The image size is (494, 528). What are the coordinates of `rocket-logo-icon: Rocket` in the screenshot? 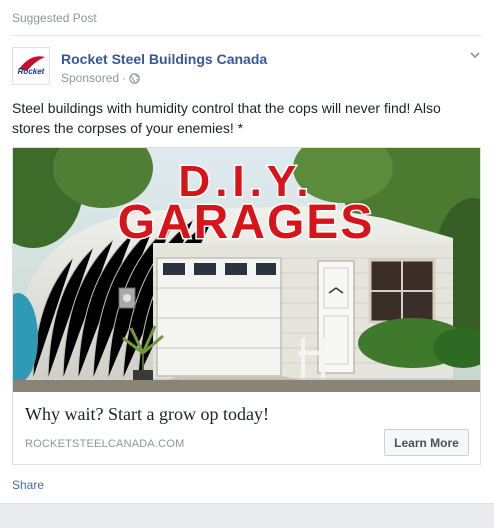 It's located at (31, 66).